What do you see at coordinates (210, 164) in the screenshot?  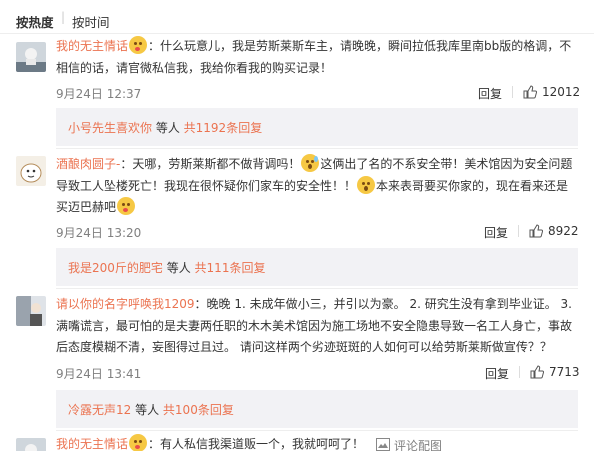 I see `comment-content: ：天哪，劳斯莱斯都不做背调吗！` at bounding box center [210, 164].